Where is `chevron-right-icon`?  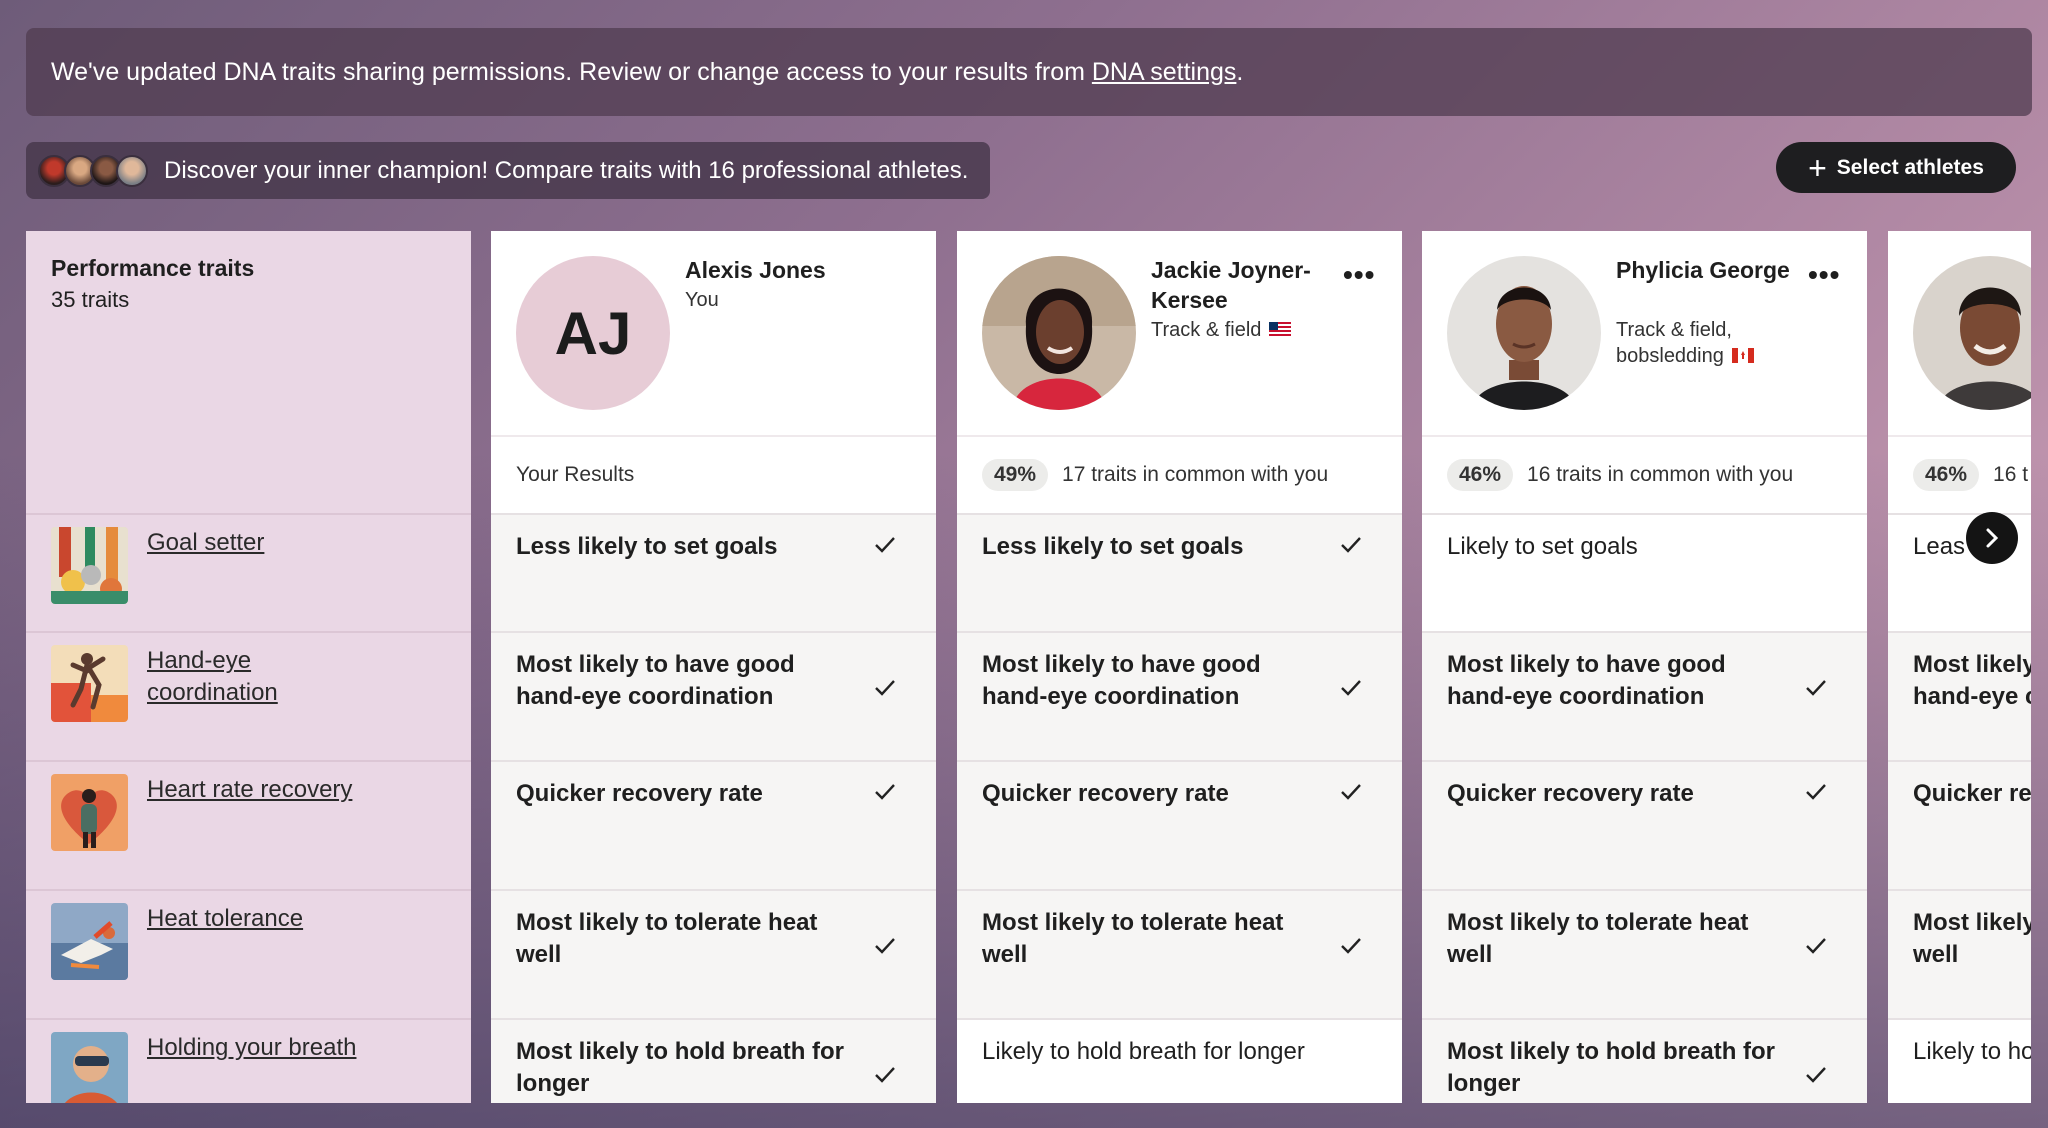
chevron-right-icon is located at coordinates (1992, 538).